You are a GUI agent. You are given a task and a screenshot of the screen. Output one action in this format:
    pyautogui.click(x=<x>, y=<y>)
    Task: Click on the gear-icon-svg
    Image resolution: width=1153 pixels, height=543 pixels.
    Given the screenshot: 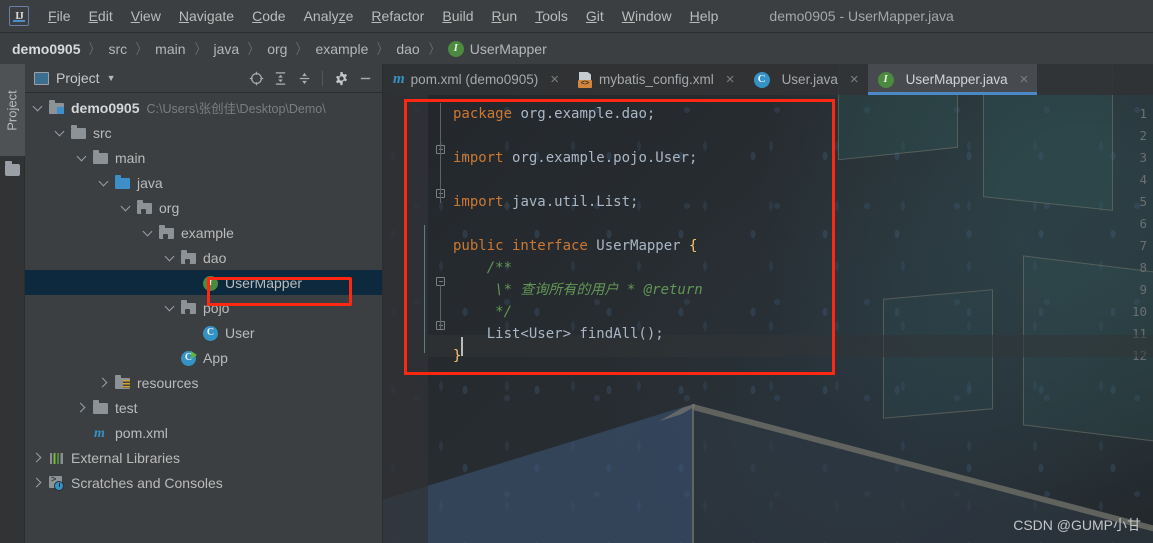 What is the action you would take?
    pyautogui.click(x=341, y=78)
    